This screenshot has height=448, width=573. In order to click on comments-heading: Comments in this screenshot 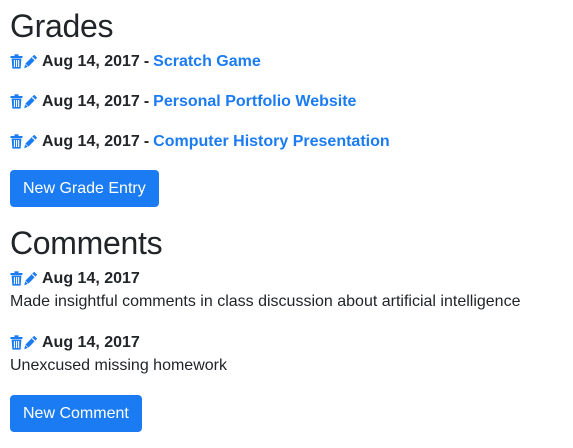, I will do `click(86, 243)`.